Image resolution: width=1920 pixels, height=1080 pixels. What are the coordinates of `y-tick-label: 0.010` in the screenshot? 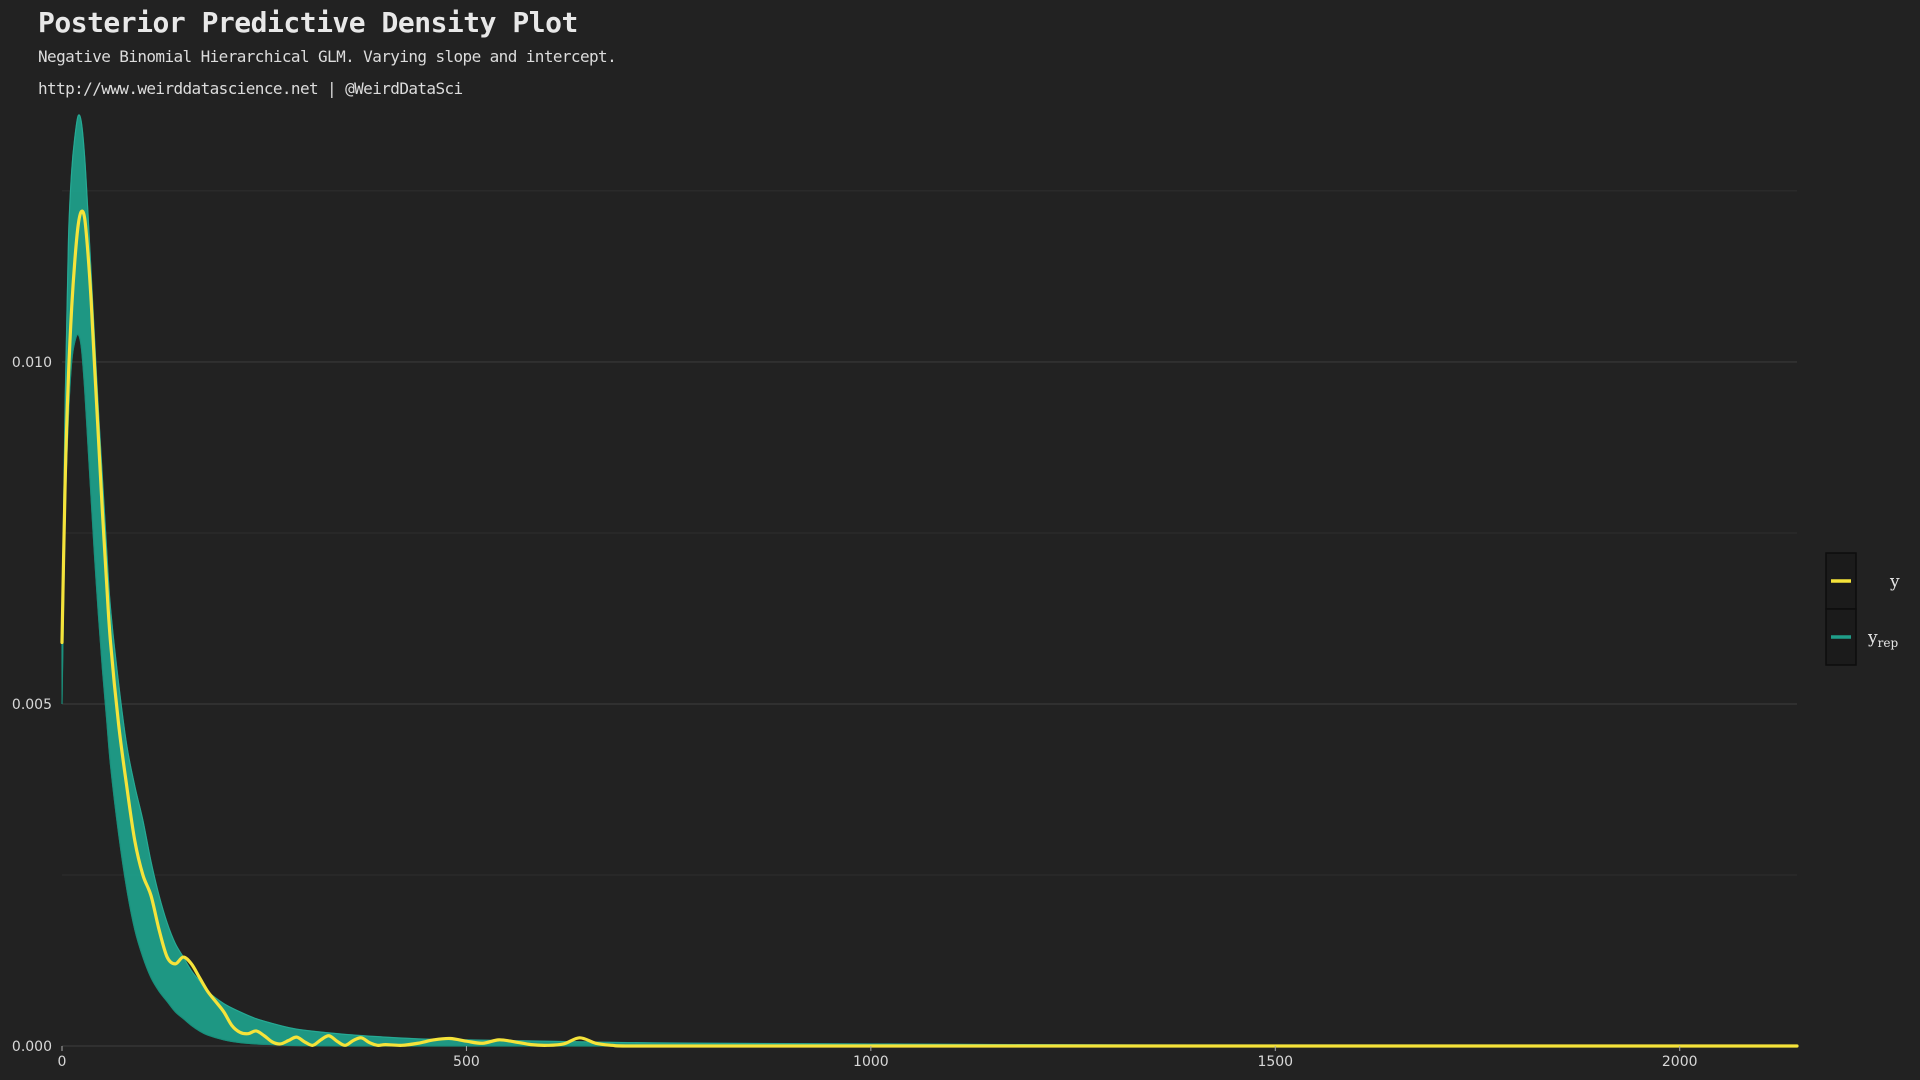 It's located at (32, 363).